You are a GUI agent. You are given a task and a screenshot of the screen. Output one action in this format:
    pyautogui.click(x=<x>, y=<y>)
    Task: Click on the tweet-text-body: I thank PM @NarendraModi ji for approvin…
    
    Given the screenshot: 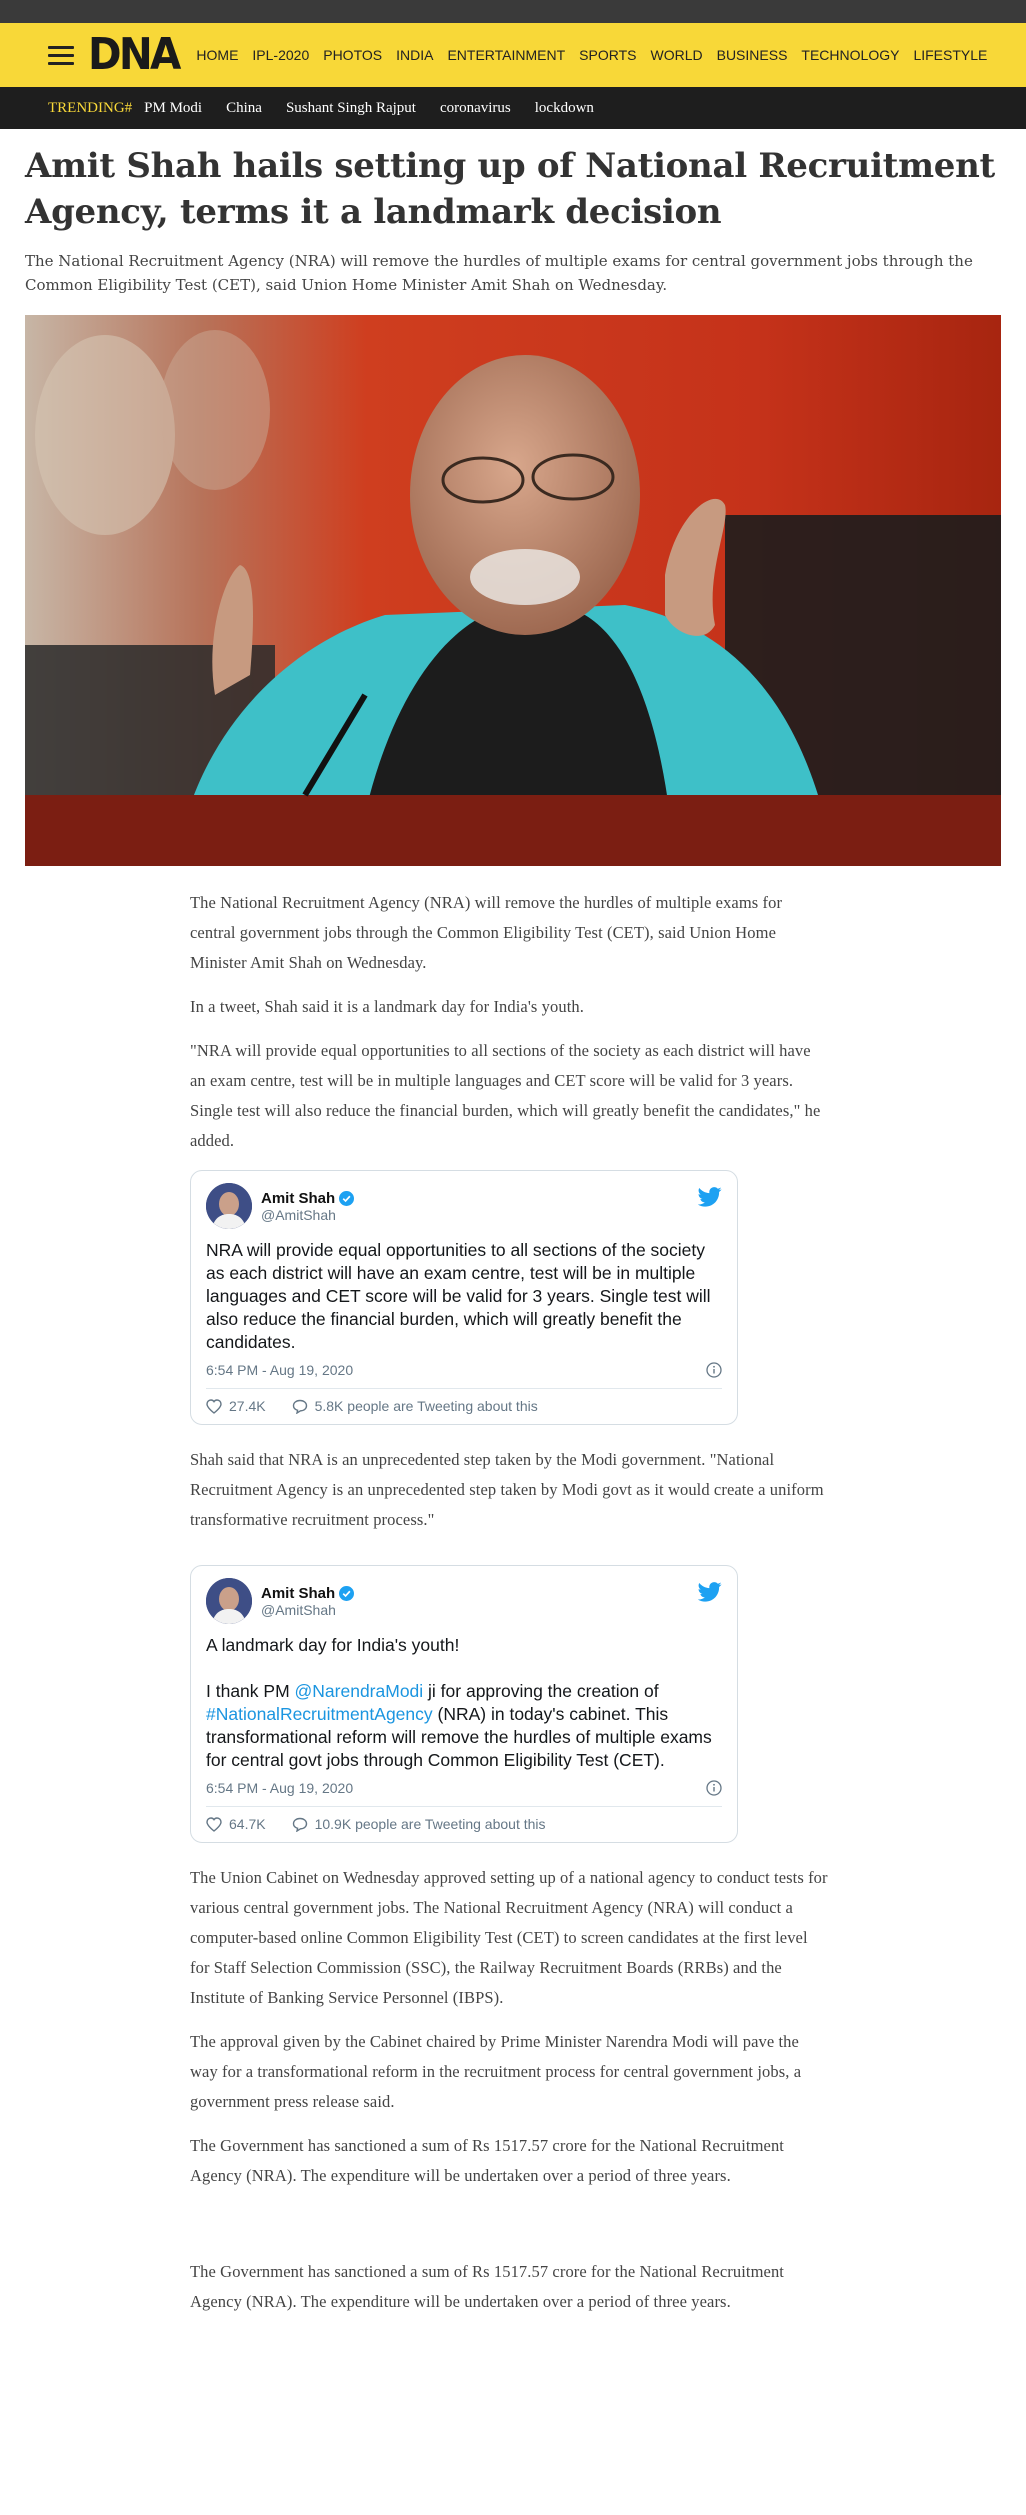 What is the action you would take?
    pyautogui.click(x=464, y=1726)
    